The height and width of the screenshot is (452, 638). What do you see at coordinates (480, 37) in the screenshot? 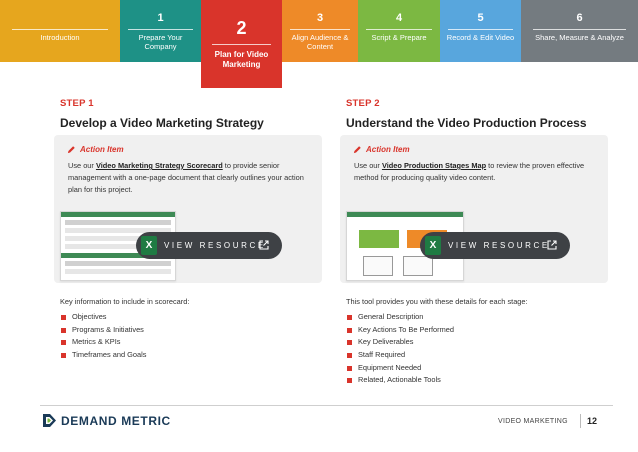
I see `tab-label: Record & Edit Video` at bounding box center [480, 37].